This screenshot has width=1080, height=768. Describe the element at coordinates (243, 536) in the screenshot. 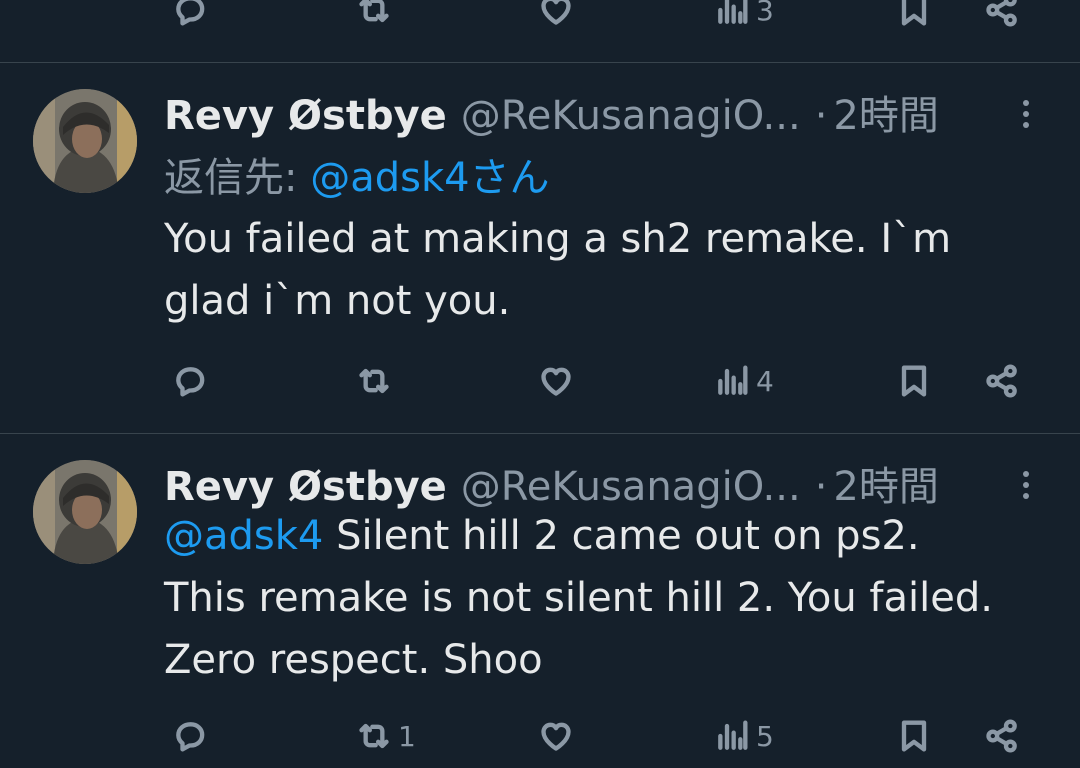

I see `mention-link: @adsk4` at that location.